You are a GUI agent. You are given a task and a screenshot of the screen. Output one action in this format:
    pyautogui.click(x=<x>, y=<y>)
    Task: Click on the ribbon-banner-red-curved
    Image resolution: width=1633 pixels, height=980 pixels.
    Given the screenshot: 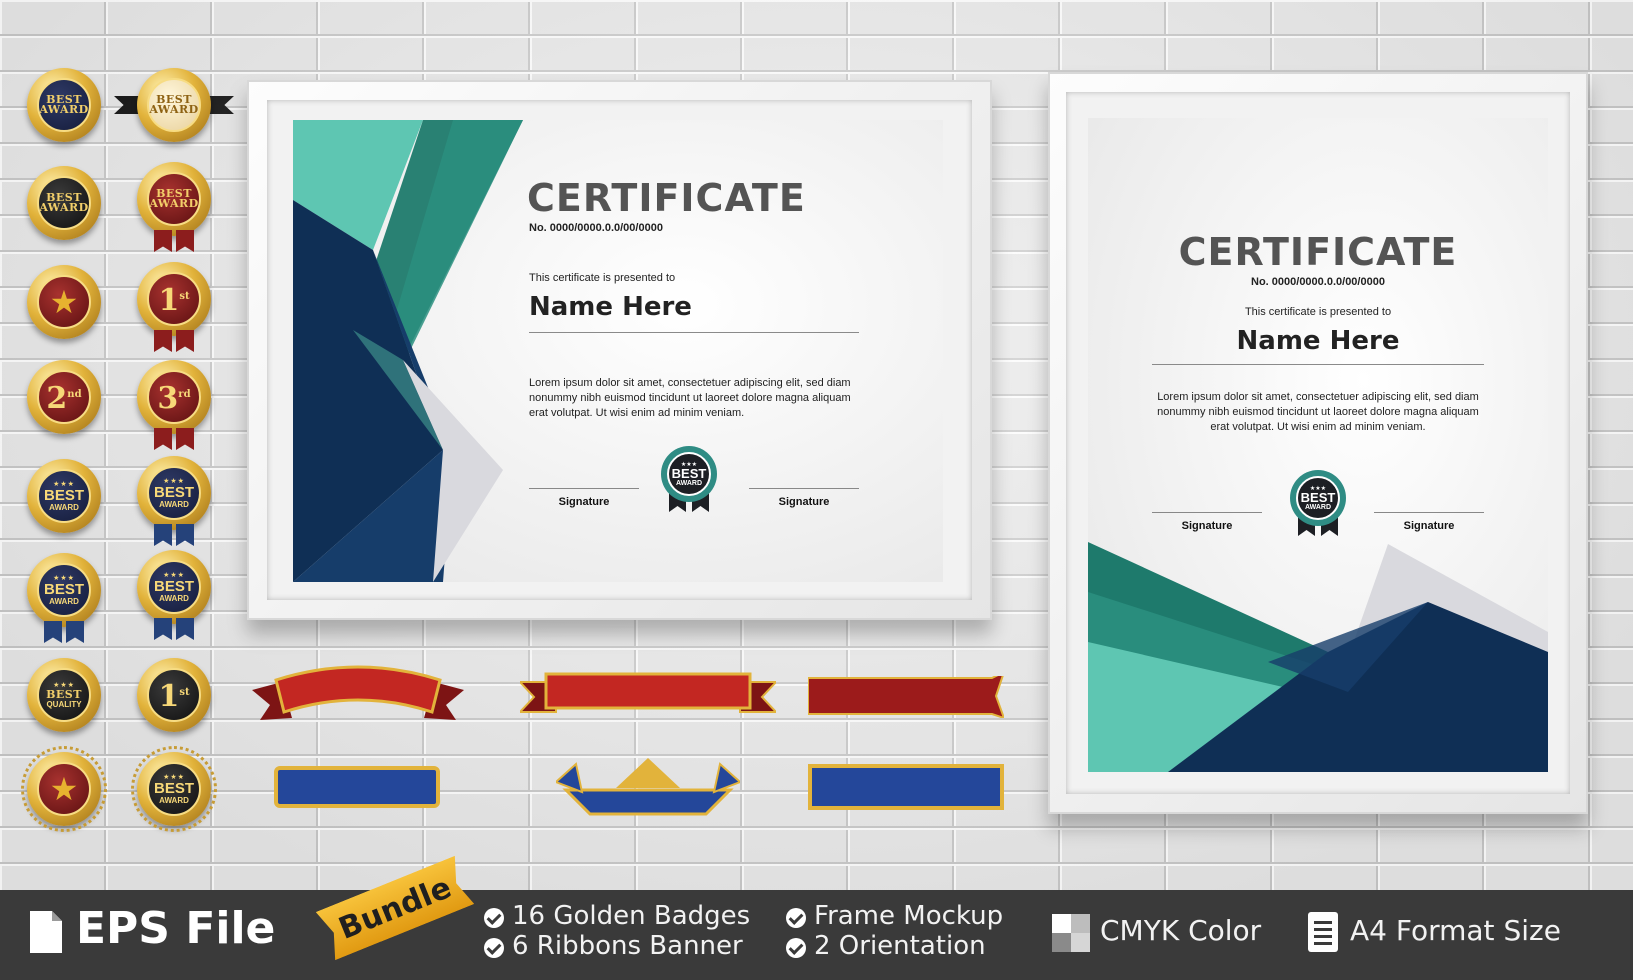 What is the action you would take?
    pyautogui.click(x=358, y=692)
    